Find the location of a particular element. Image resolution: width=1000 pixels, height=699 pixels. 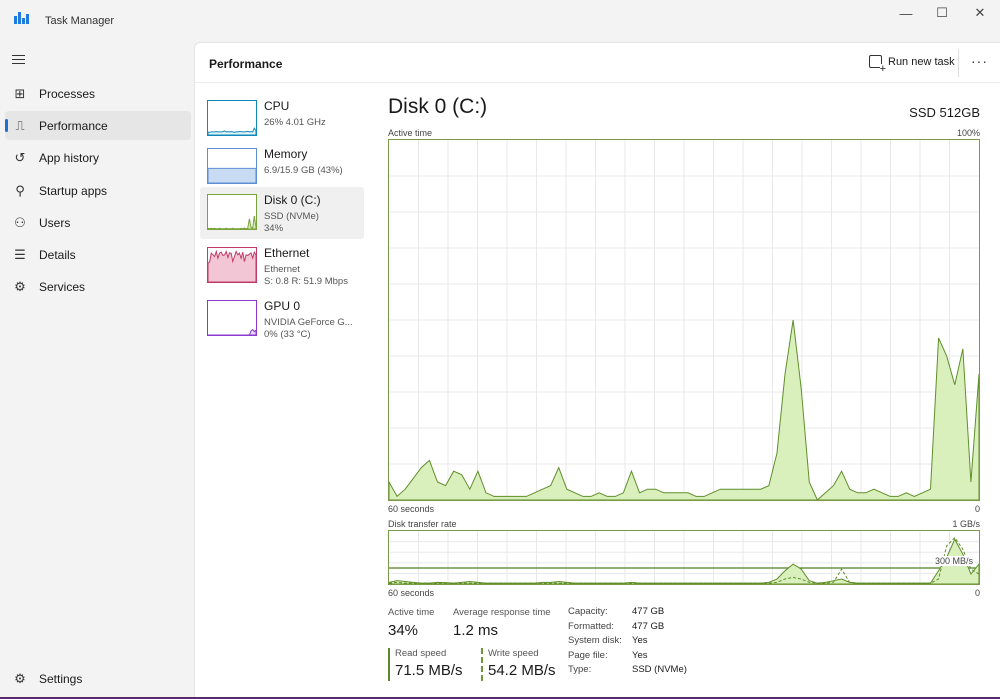

device-name: Memory is located at coordinates (286, 154).